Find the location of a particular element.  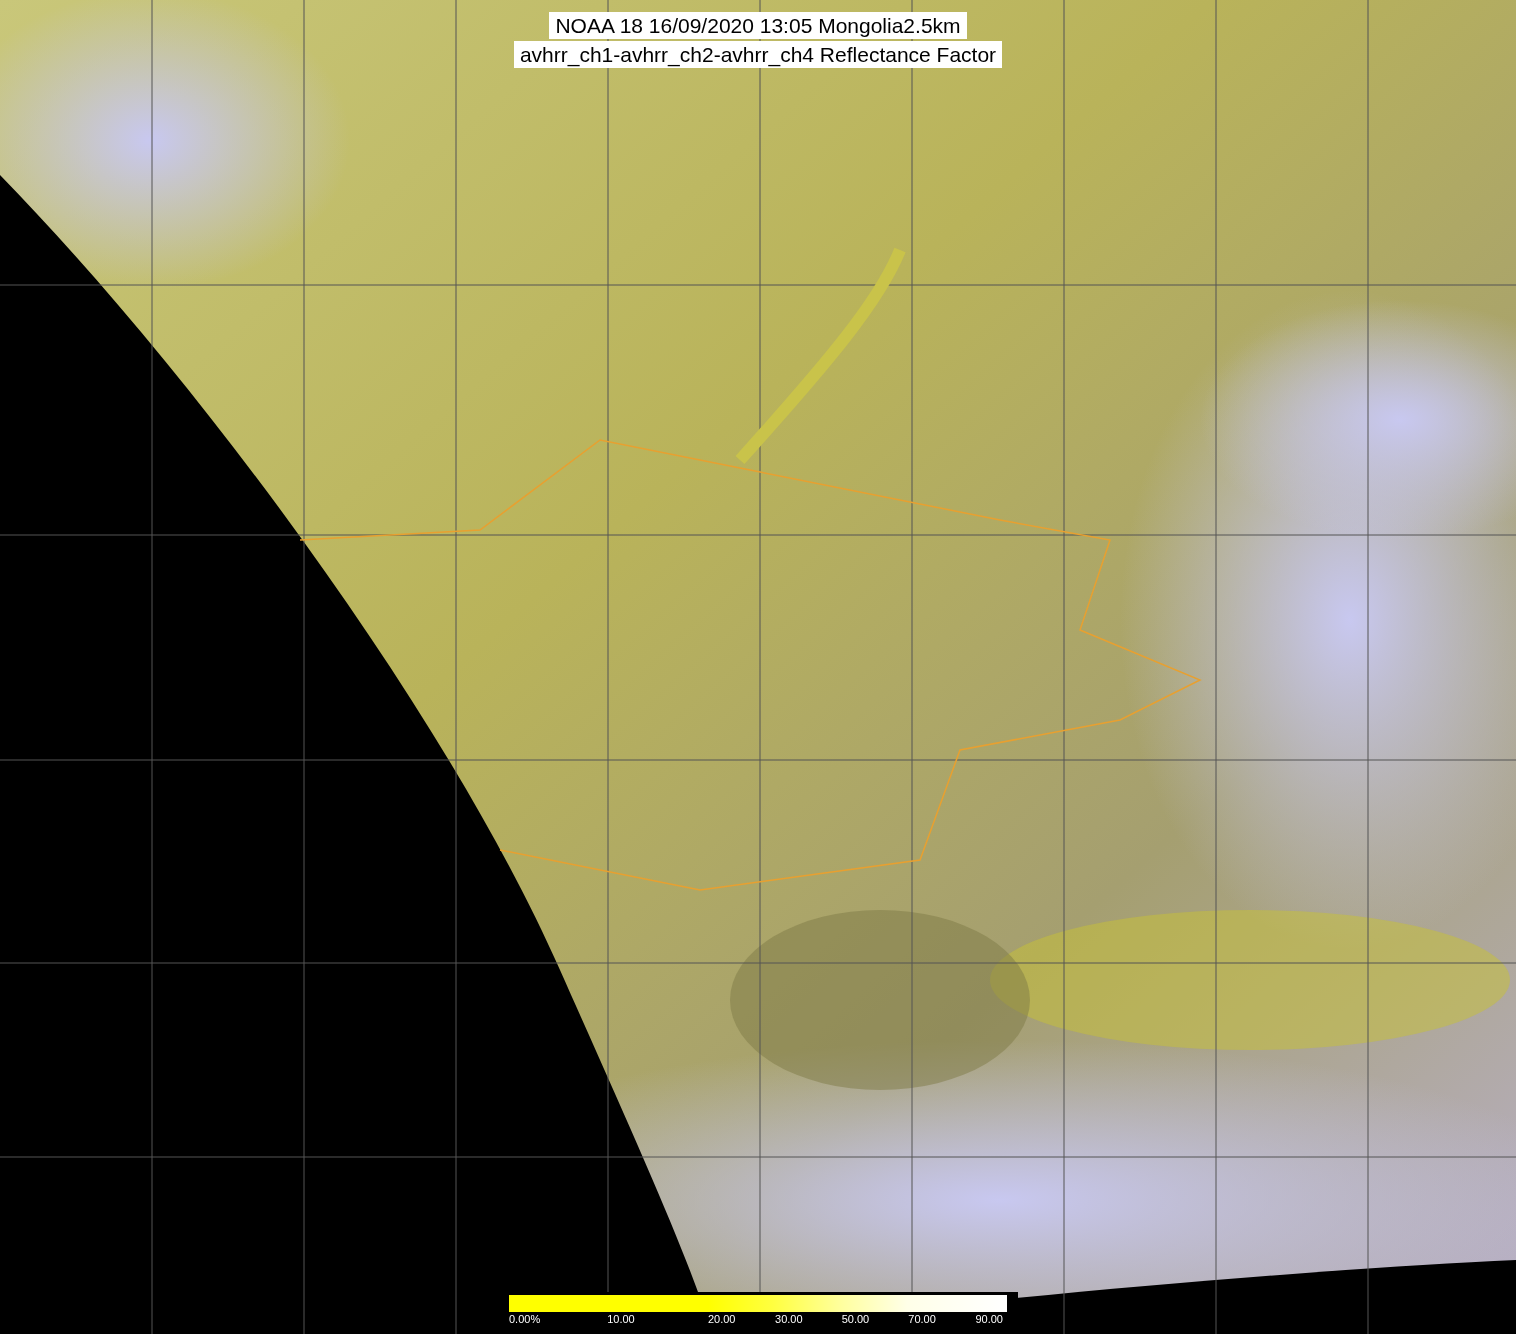

scale-label: 50.00 is located at coordinates (855, 1319).